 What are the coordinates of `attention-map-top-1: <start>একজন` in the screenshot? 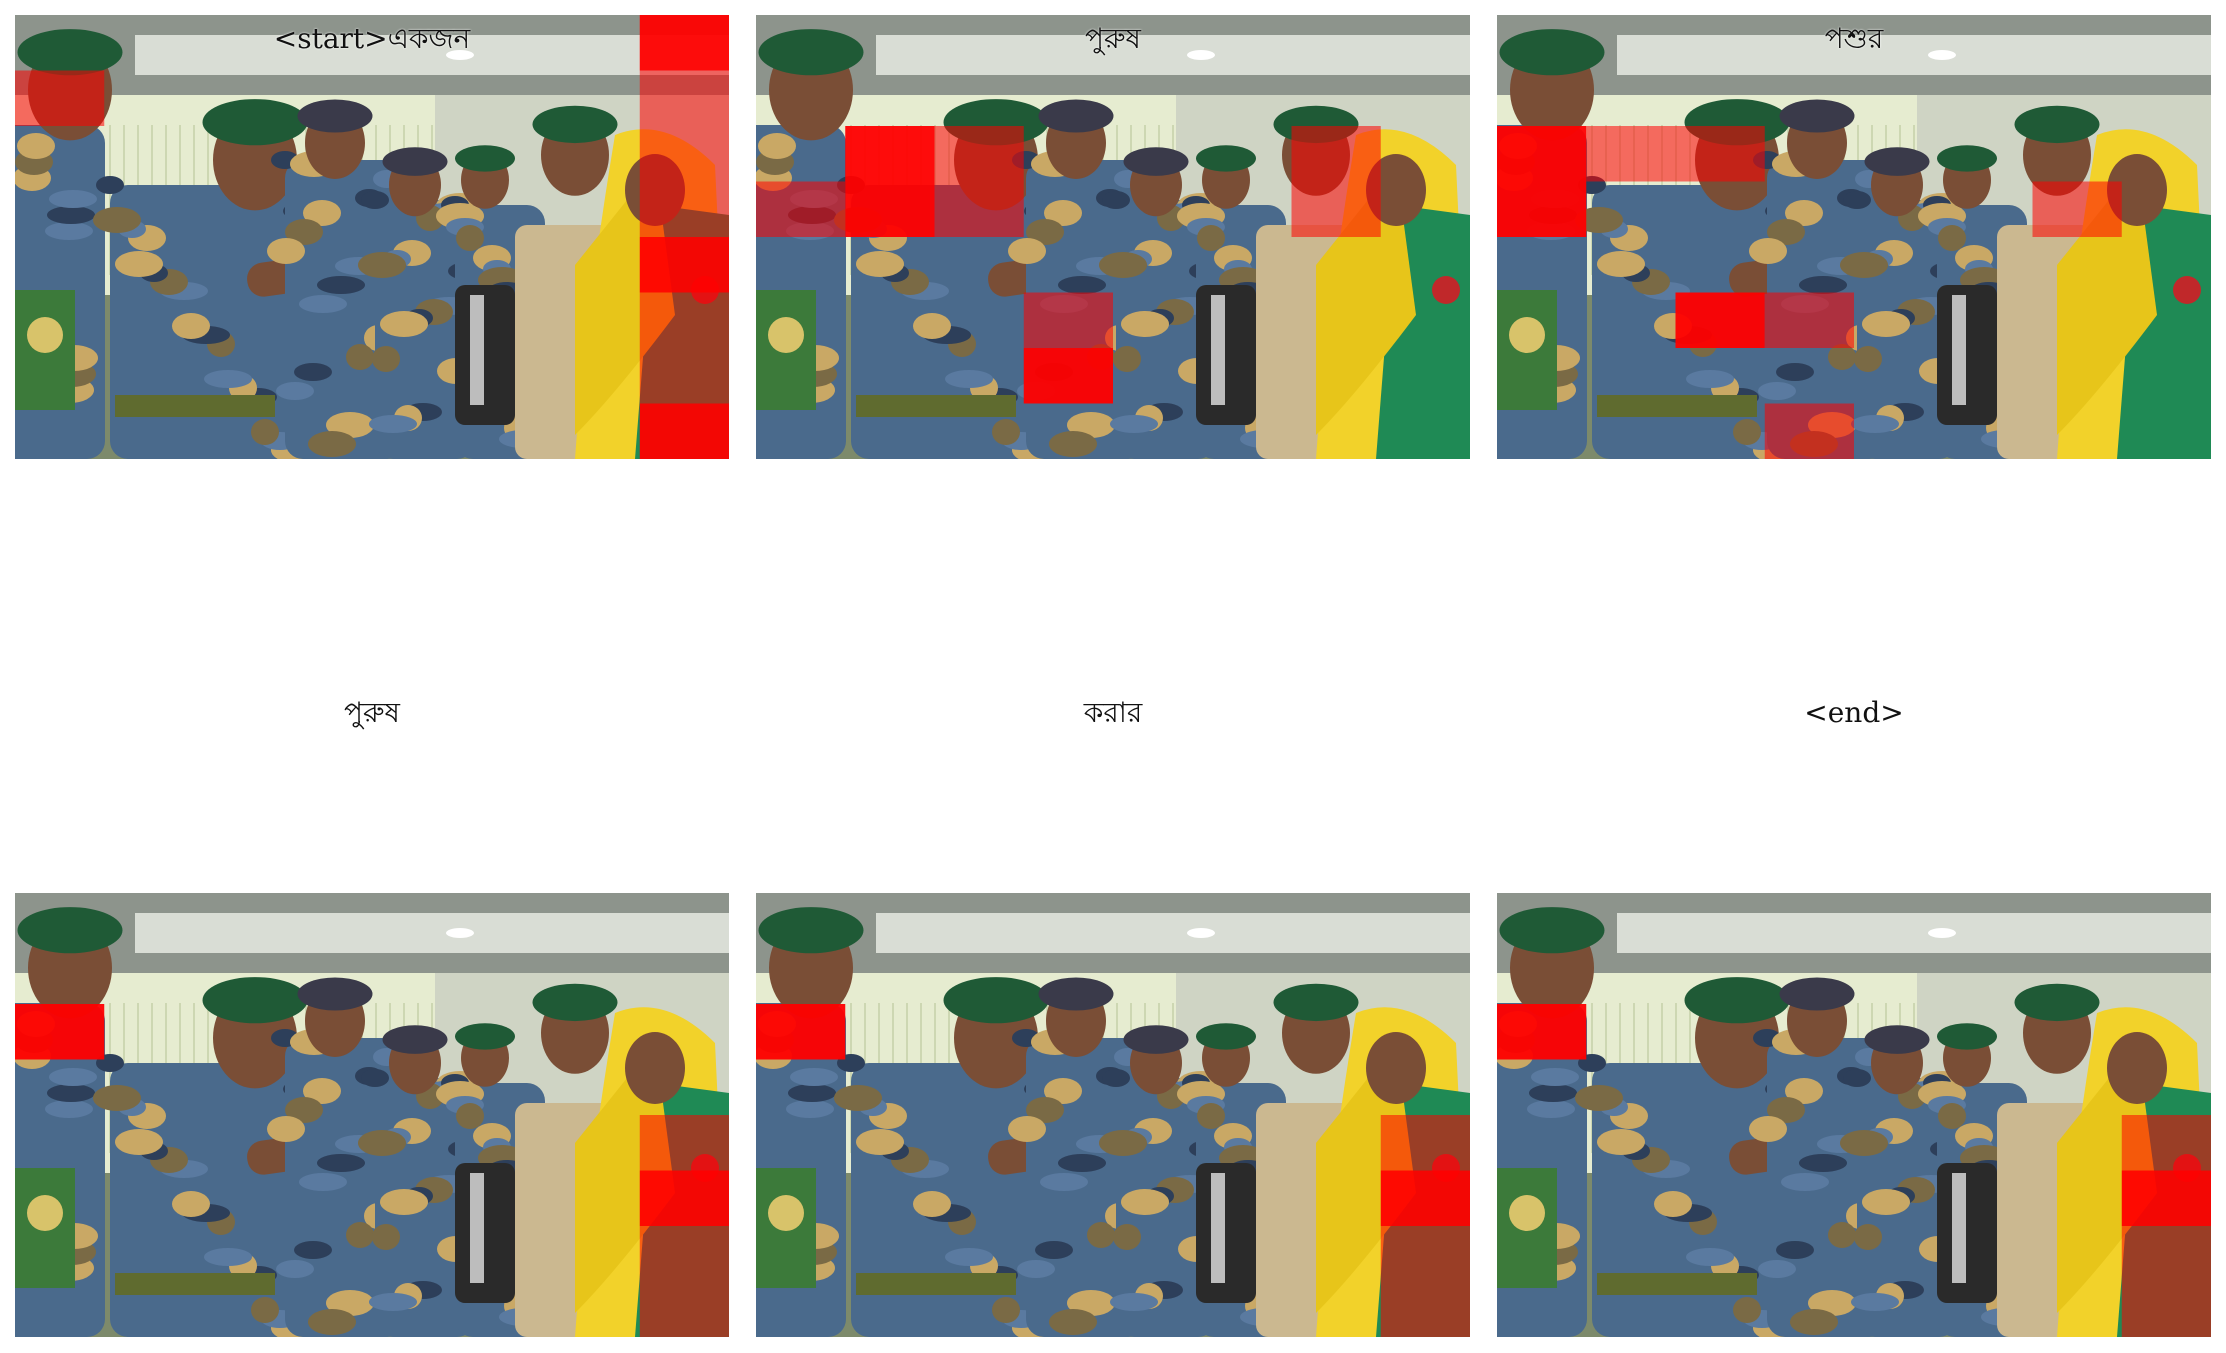 It's located at (372, 237).